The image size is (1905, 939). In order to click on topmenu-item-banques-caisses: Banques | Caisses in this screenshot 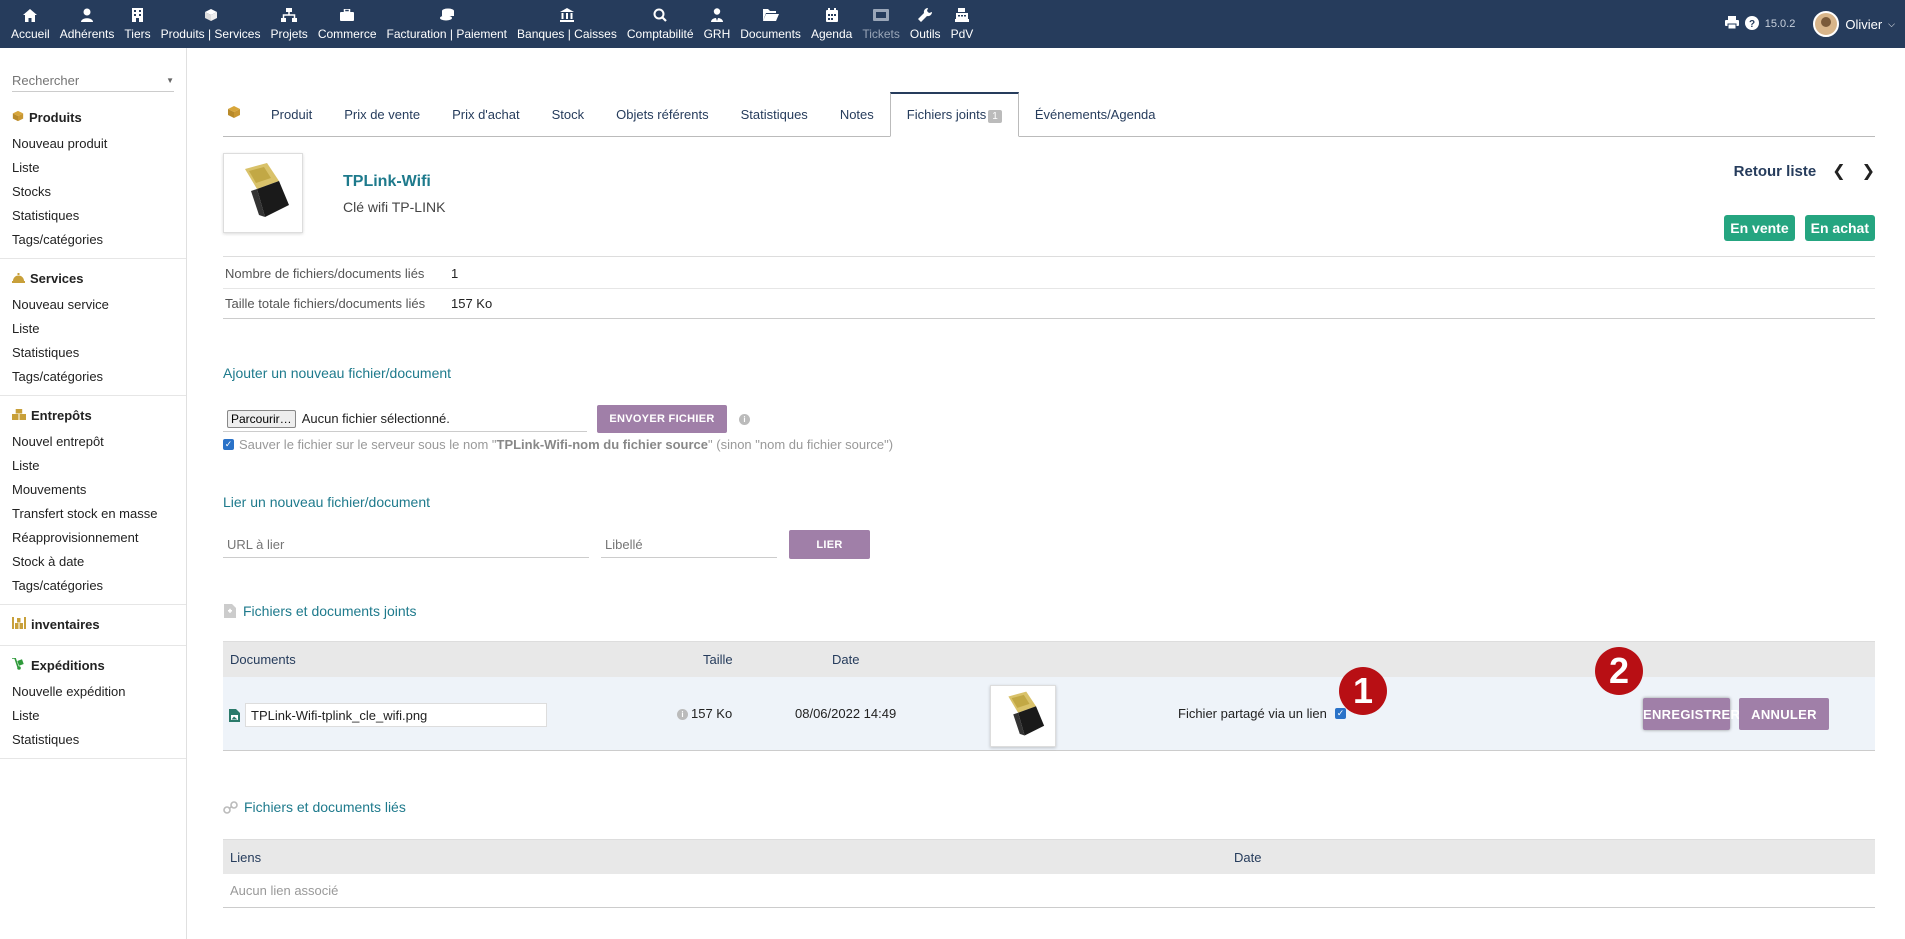, I will do `click(567, 24)`.